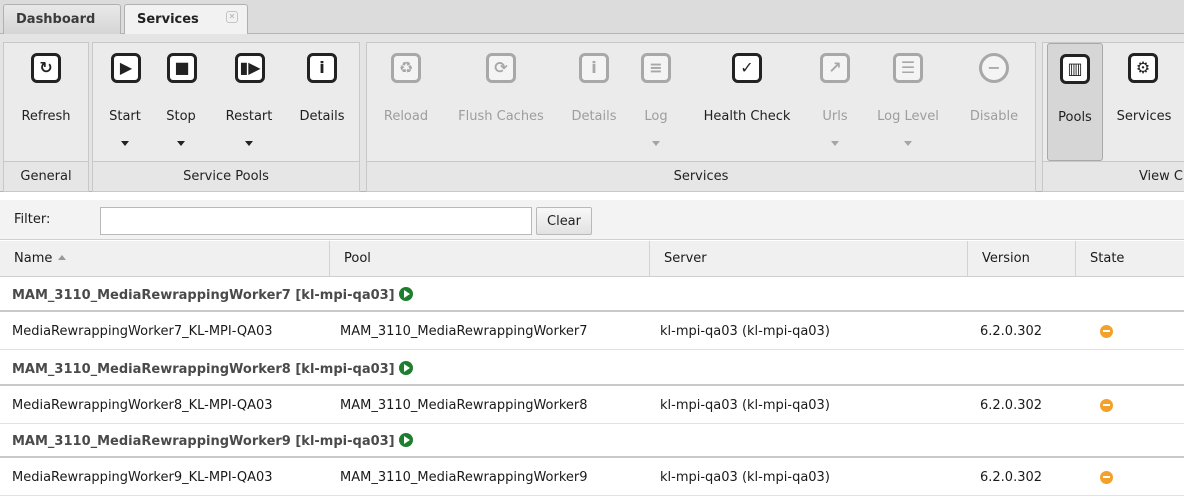 This screenshot has height=504, width=1184. What do you see at coordinates (62, 19) in the screenshot?
I see `tab-dashboard: Dashboard` at bounding box center [62, 19].